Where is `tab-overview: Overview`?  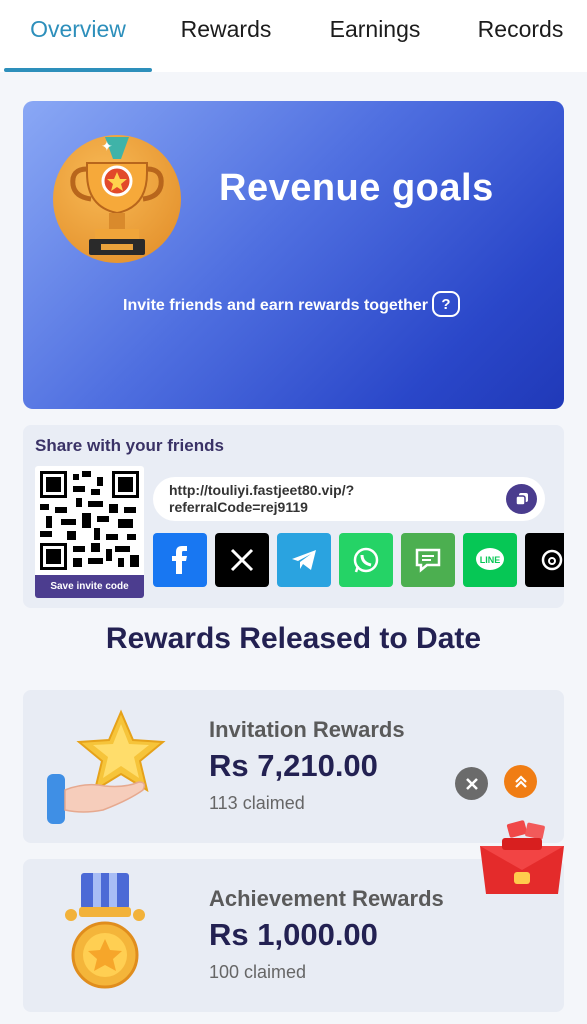 tab-overview: Overview is located at coordinates (78, 36).